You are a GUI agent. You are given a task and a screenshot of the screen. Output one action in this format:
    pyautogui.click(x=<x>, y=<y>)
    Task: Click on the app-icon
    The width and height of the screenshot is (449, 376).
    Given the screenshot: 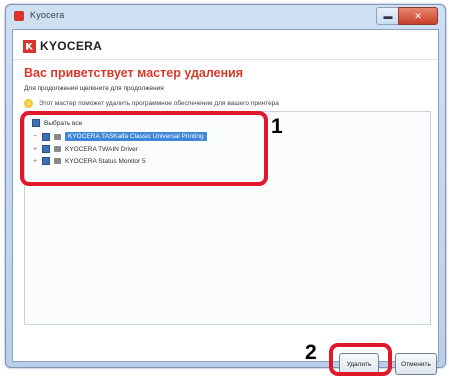 What is the action you would take?
    pyautogui.click(x=19, y=16)
    